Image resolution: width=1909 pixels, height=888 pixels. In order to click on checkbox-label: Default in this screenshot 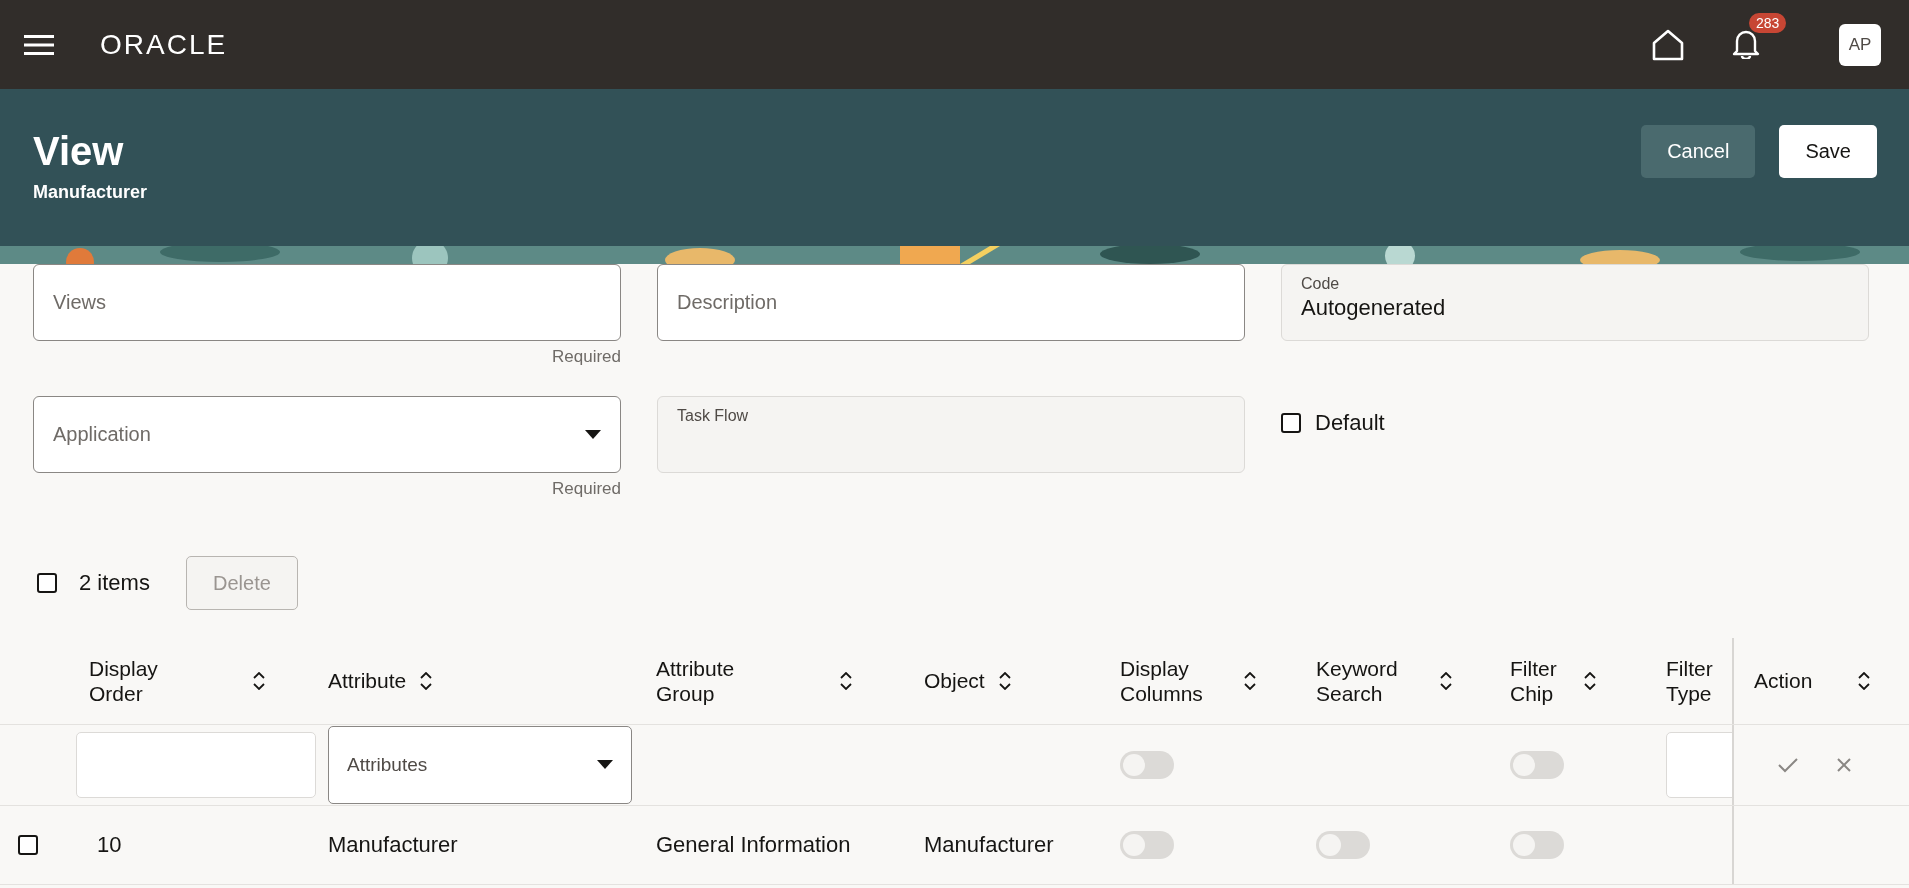, I will do `click(1350, 423)`.